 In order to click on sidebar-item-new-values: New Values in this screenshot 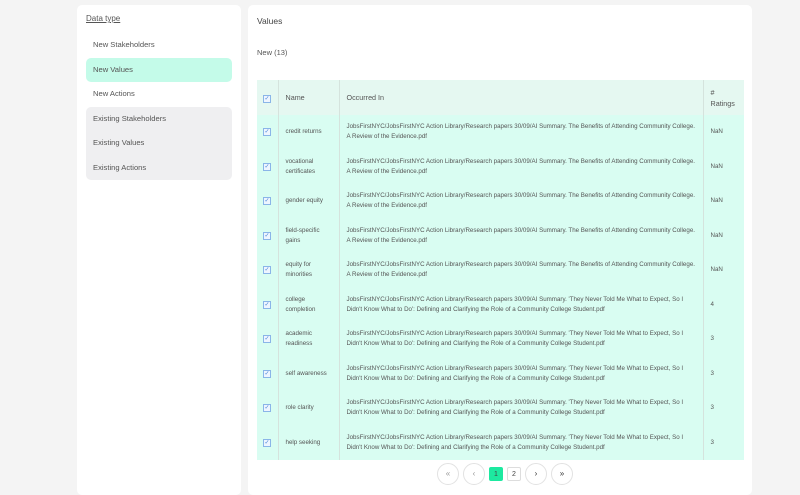, I will do `click(159, 69)`.